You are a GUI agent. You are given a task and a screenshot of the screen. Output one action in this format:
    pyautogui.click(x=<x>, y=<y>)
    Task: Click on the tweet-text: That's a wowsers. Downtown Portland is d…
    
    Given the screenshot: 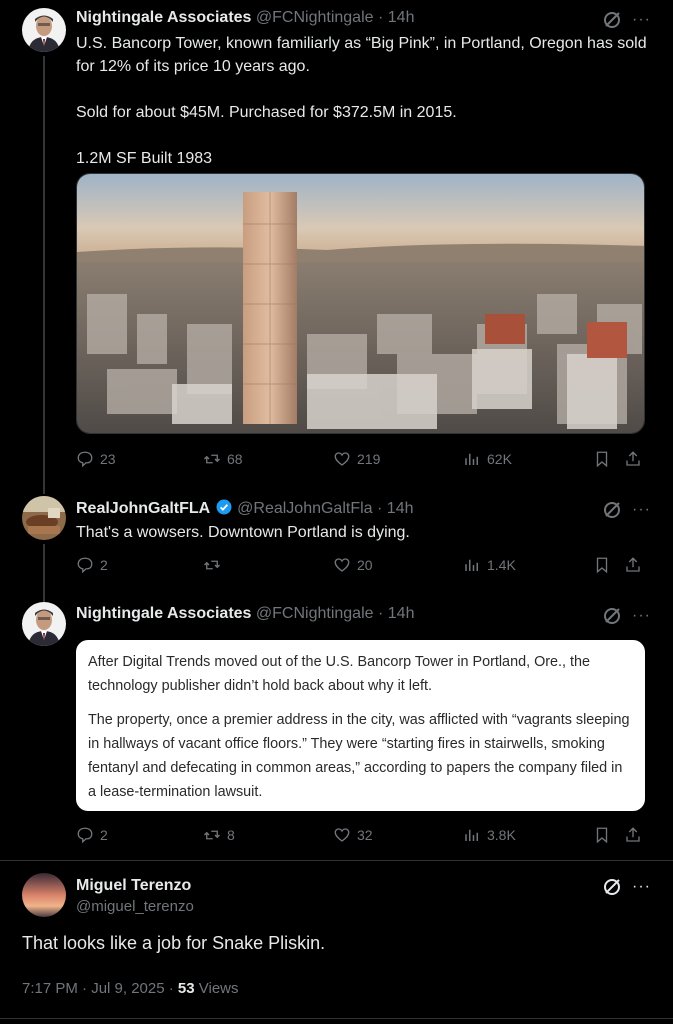 What is the action you would take?
    pyautogui.click(x=243, y=532)
    